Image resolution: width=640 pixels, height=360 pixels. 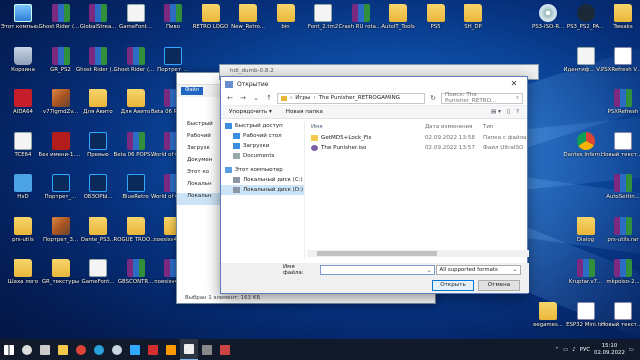 I want to click on taskbar-steam-icon, so click(x=117, y=349).